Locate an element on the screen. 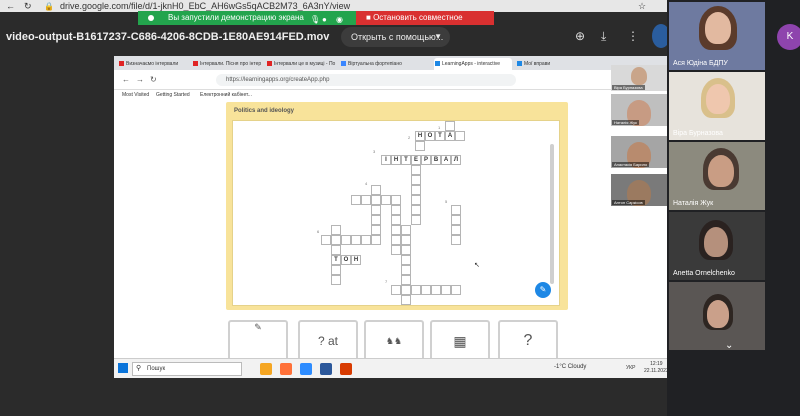  language-indicator: УКР is located at coordinates (630, 368).